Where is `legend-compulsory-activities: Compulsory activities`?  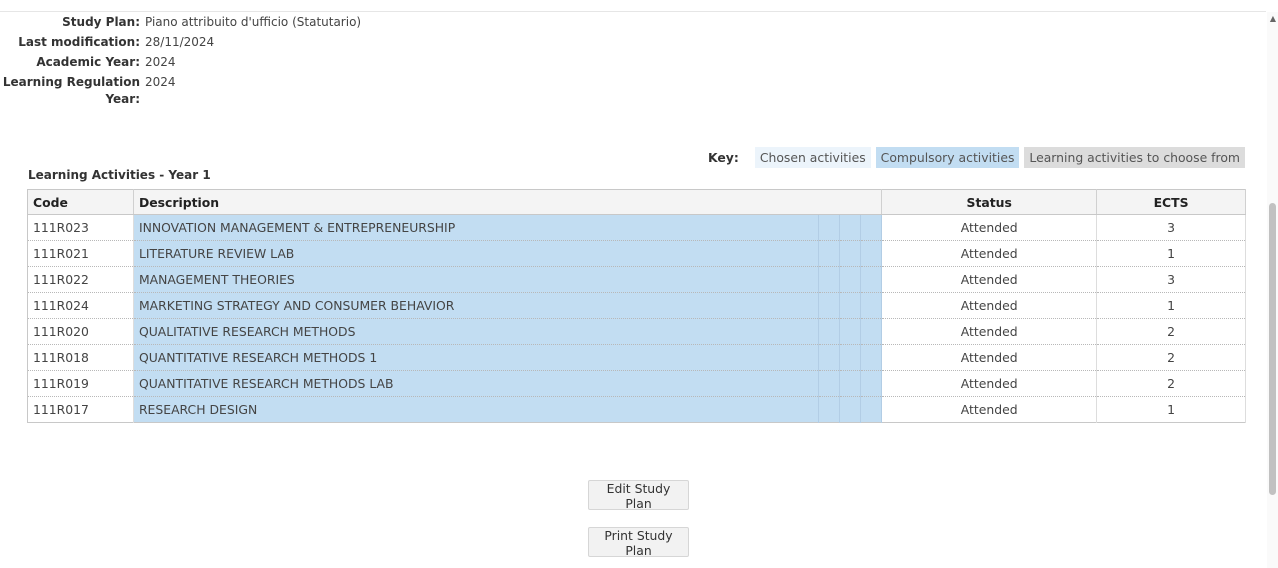 legend-compulsory-activities: Compulsory activities is located at coordinates (947, 157).